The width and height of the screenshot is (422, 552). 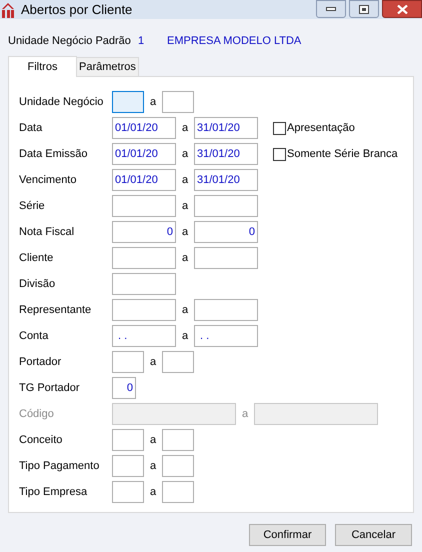 What do you see at coordinates (142, 41) in the screenshot?
I see `unit-code: 1` at bounding box center [142, 41].